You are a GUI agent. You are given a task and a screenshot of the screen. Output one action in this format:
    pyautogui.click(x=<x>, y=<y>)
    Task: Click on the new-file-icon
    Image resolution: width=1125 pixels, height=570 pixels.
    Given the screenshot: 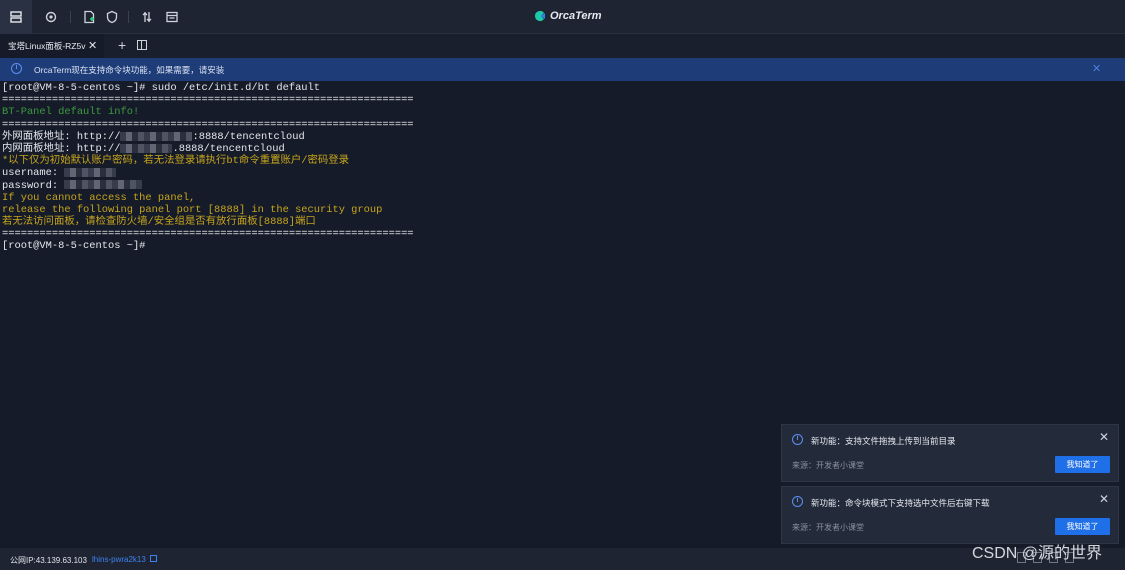 What is the action you would take?
    pyautogui.click(x=89, y=17)
    